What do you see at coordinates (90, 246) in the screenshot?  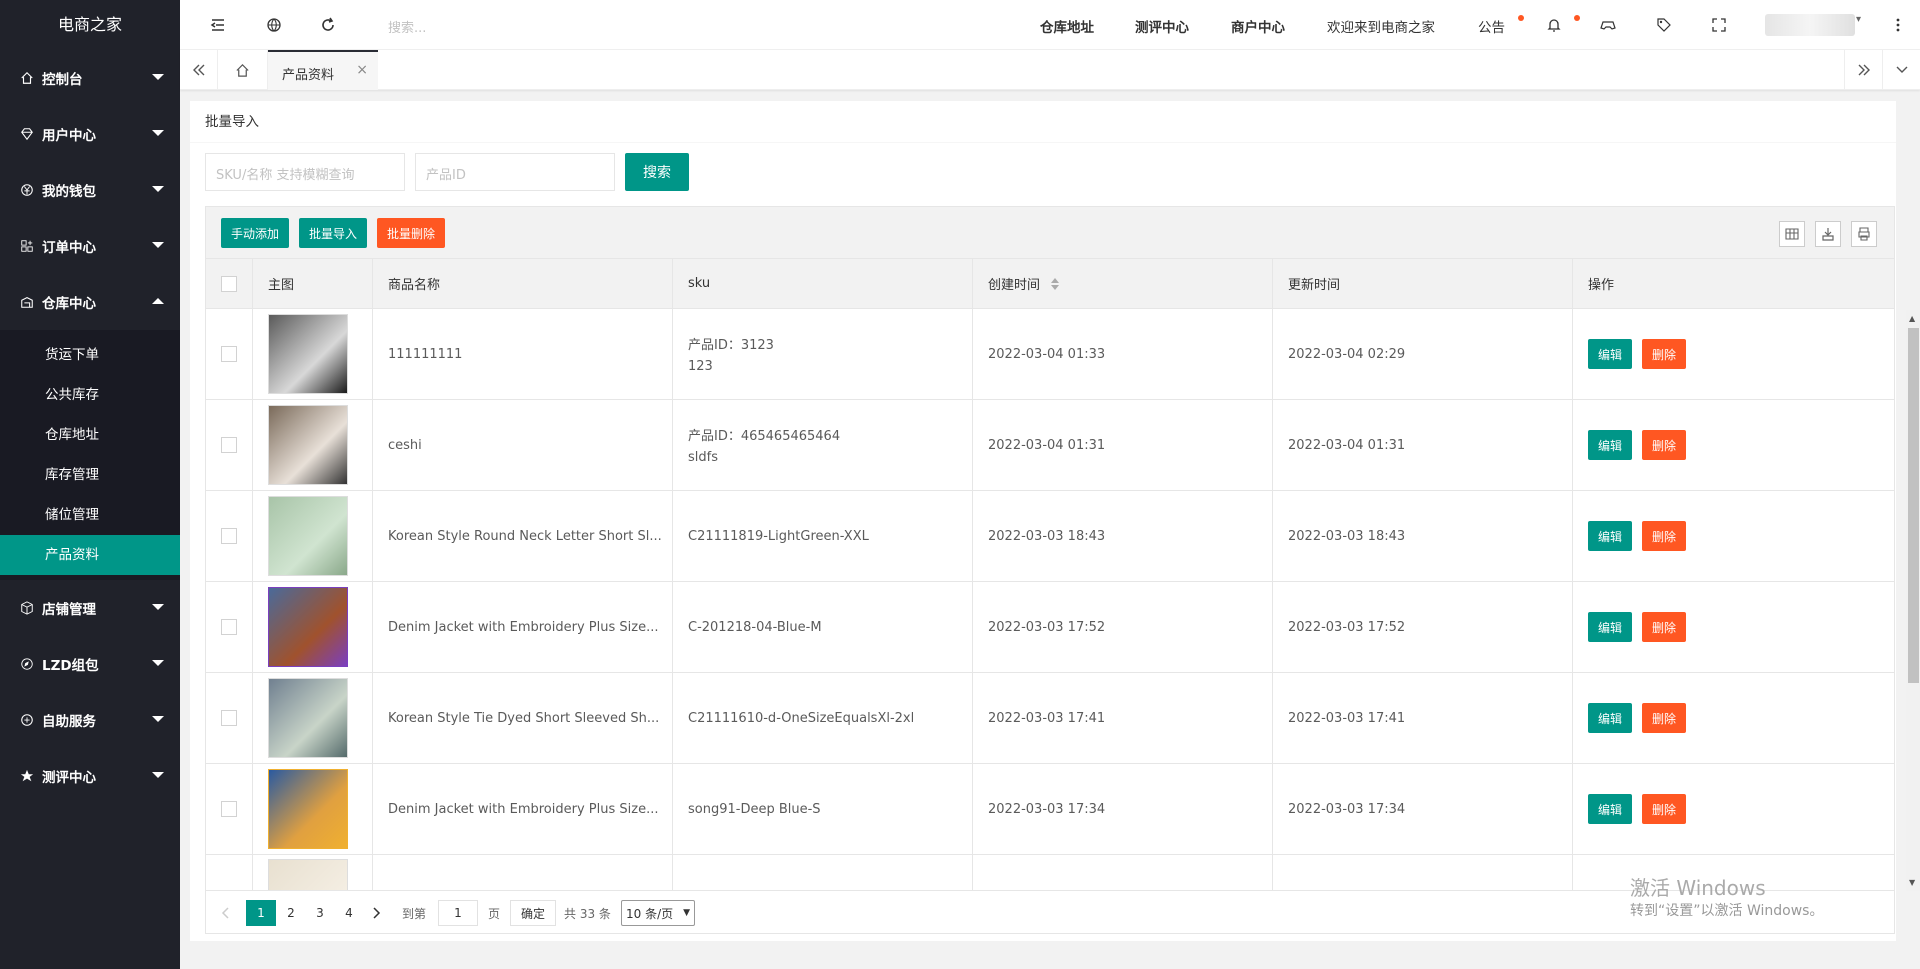 I see `sidebar-item-3: 订单中心` at bounding box center [90, 246].